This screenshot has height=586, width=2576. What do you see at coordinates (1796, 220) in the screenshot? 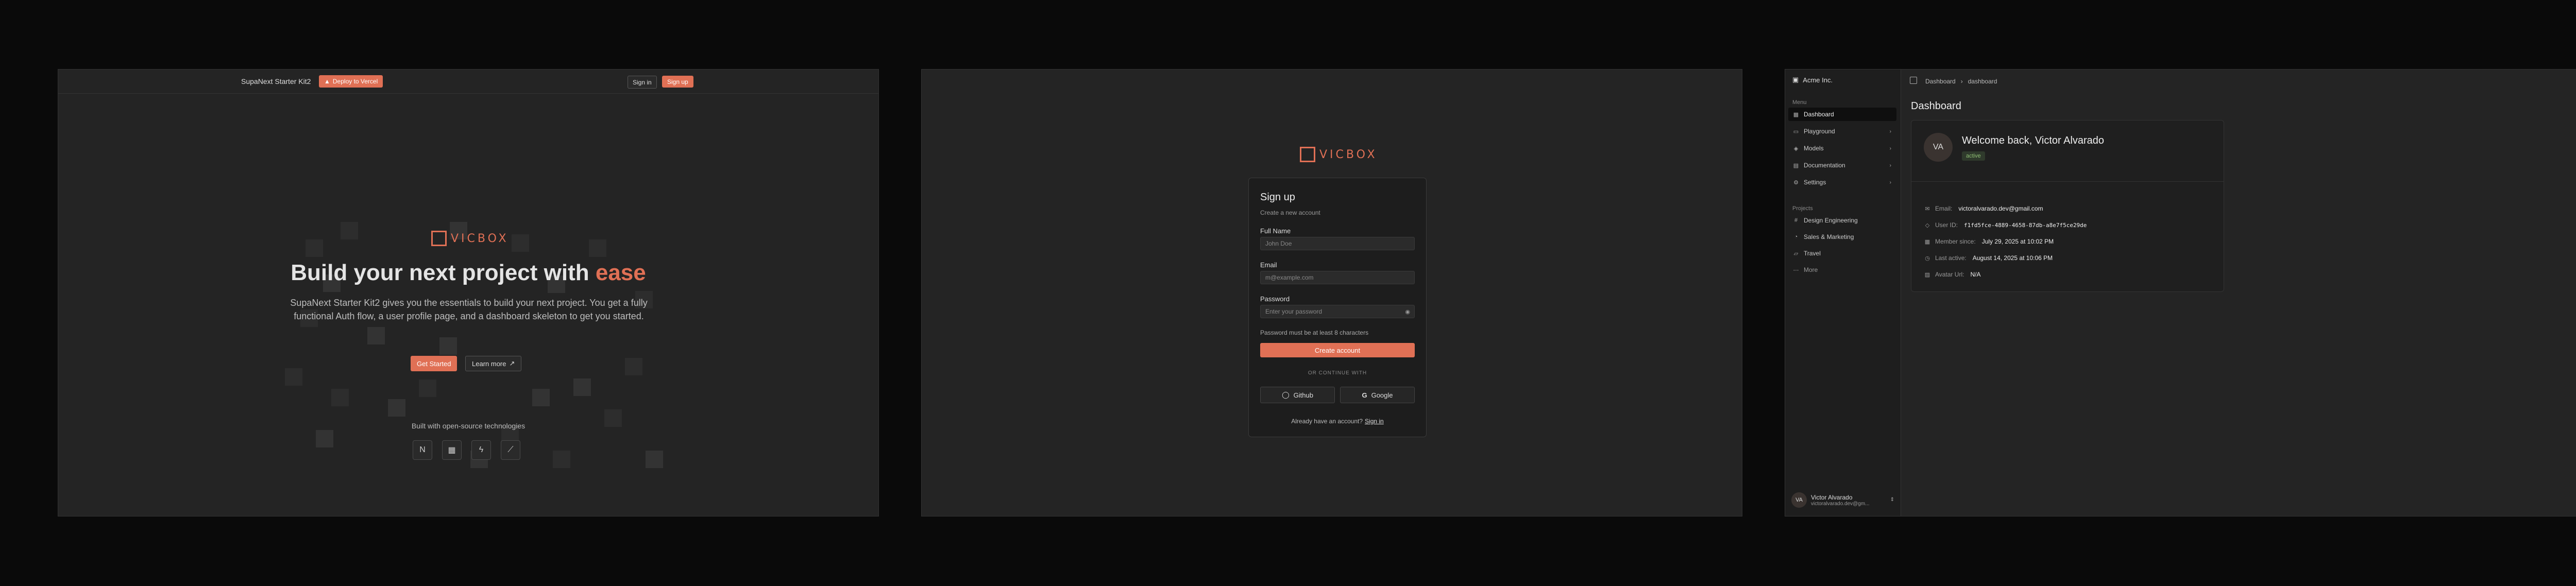
I see `frame-icon: #` at bounding box center [1796, 220].